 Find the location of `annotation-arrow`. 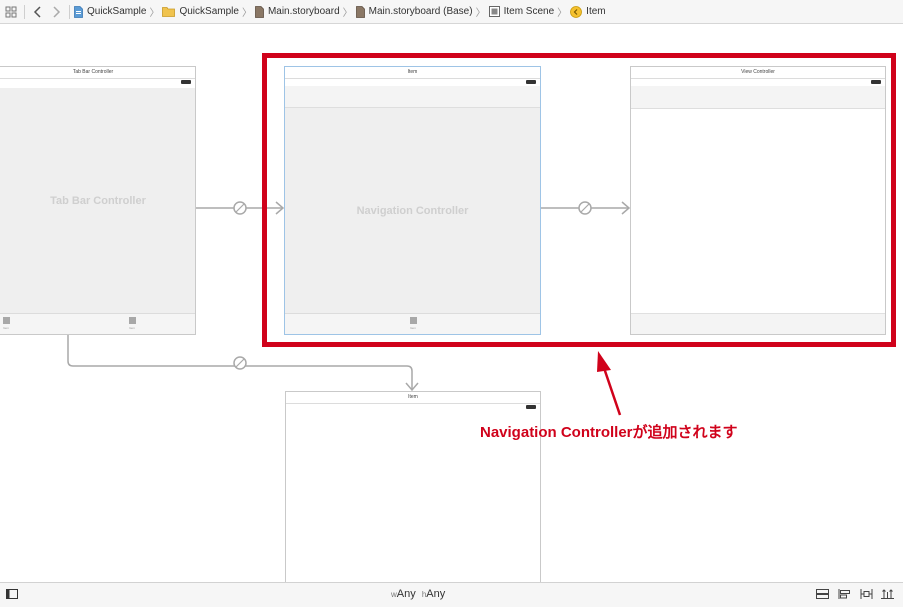

annotation-arrow is located at coordinates (609, 383).